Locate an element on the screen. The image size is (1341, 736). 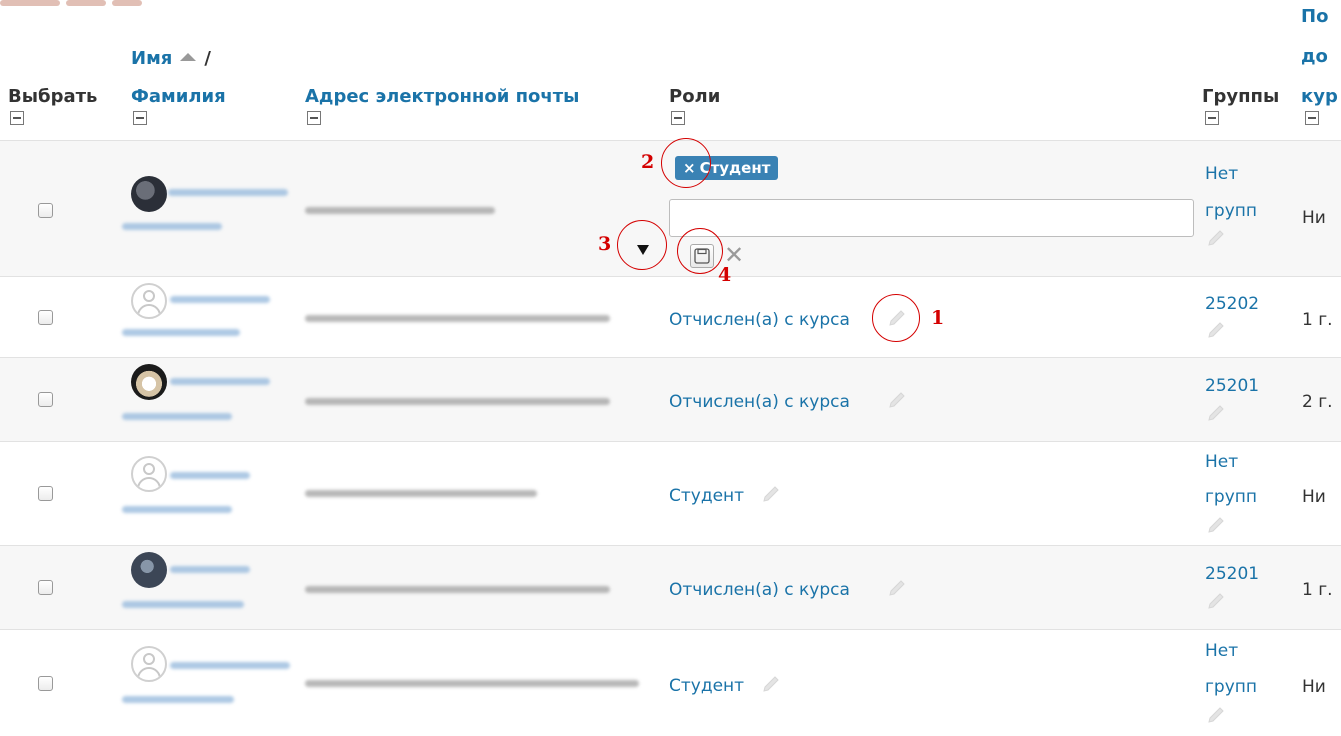
role-search-input is located at coordinates (931, 218).